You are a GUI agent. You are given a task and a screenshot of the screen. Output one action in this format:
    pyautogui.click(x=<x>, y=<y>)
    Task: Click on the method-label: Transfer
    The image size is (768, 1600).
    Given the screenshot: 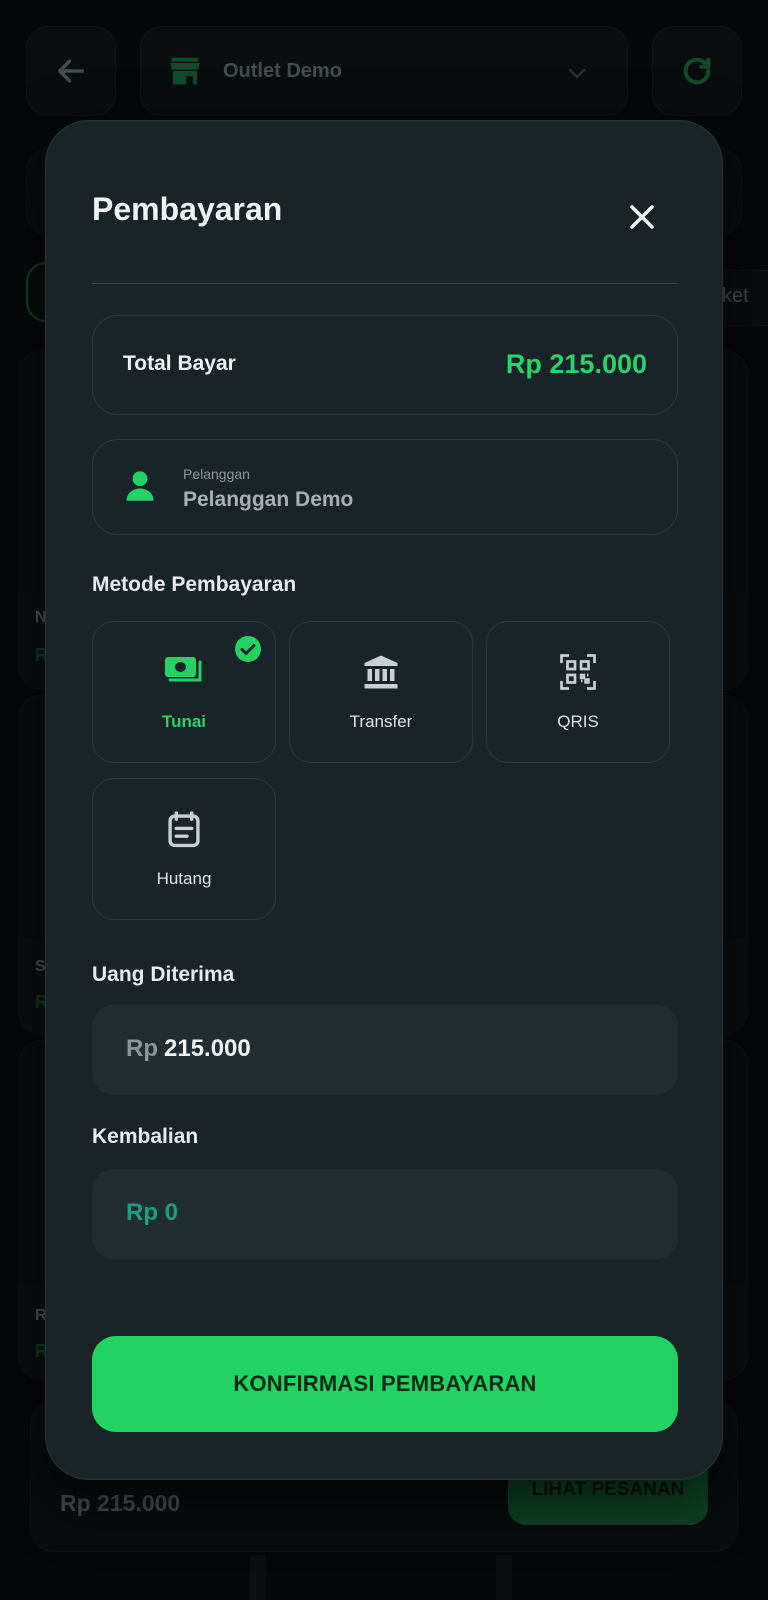 What is the action you would take?
    pyautogui.click(x=381, y=721)
    